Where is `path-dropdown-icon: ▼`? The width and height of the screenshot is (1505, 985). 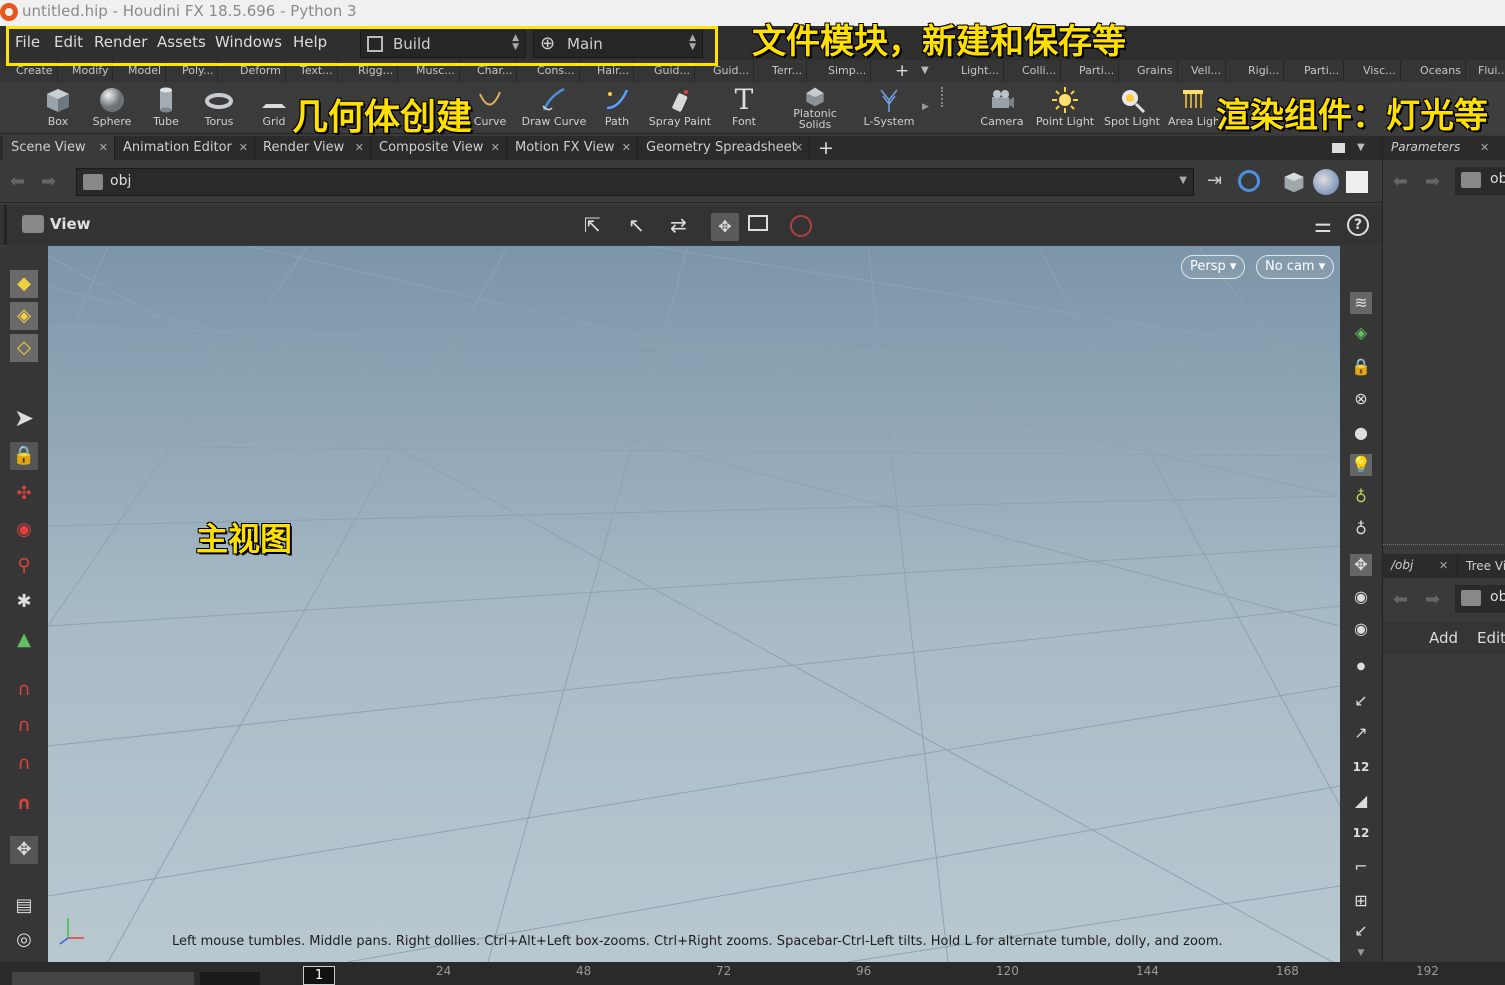
path-dropdown-icon: ▼ is located at coordinates (1183, 180).